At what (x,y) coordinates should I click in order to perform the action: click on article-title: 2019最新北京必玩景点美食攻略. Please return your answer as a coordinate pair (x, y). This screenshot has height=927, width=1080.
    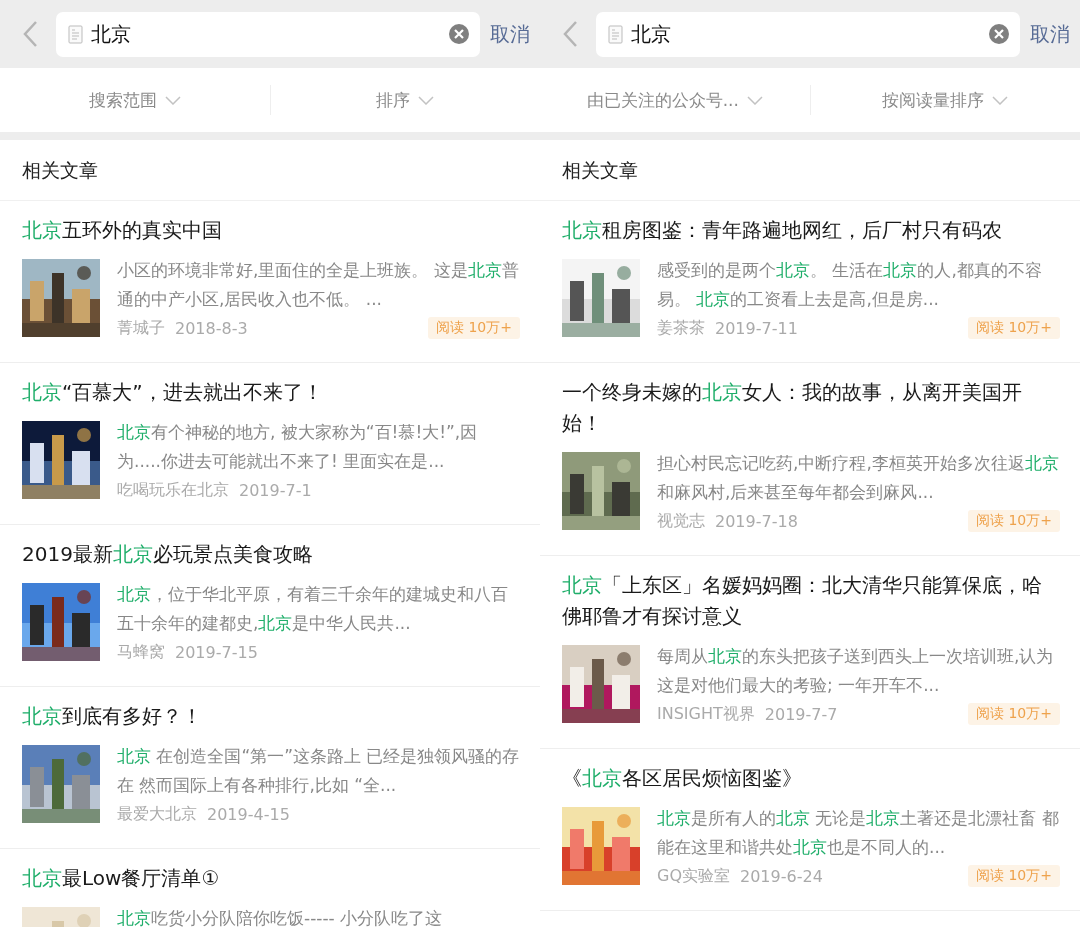
    Looking at the image, I should click on (271, 554).